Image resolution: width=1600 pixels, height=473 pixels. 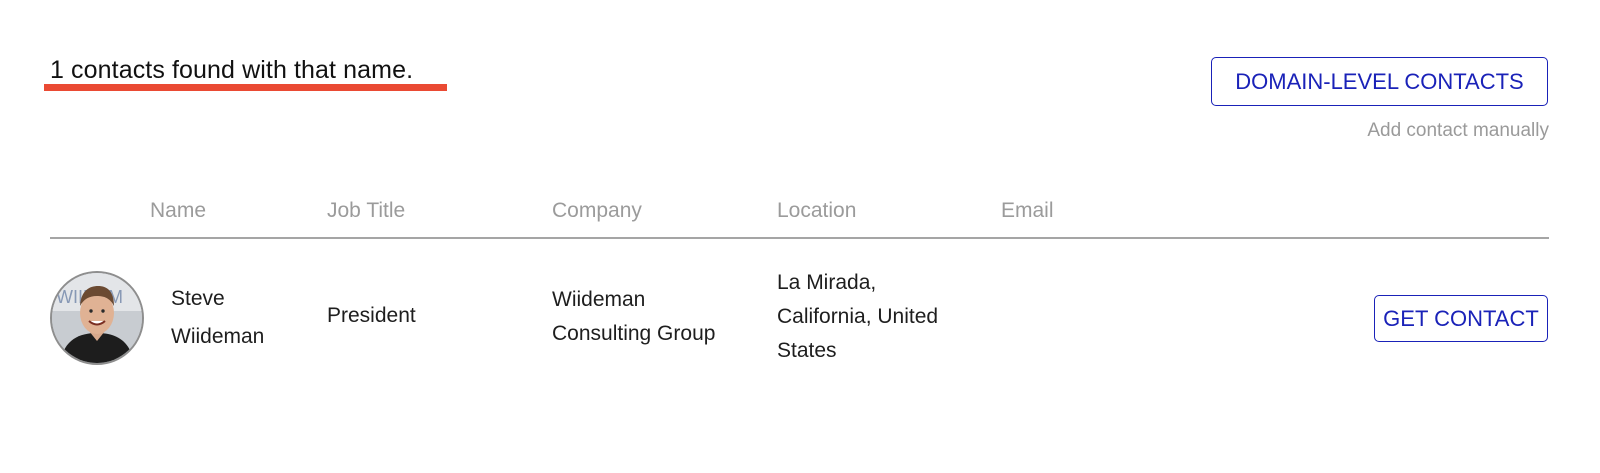 What do you see at coordinates (633, 317) in the screenshot?
I see `contact-company: Wiideman Consulting Group` at bounding box center [633, 317].